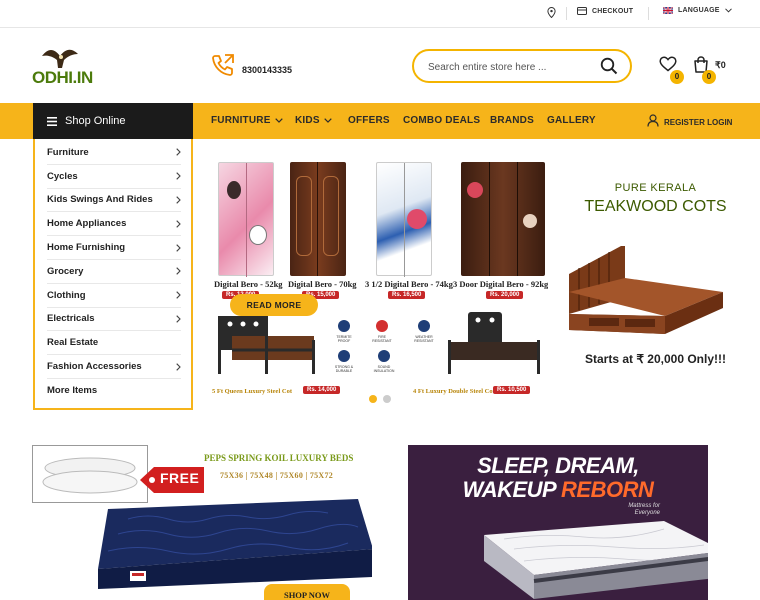 This screenshot has width=760, height=600. Describe the element at coordinates (180, 478) in the screenshot. I see `free-label: FREE` at that location.